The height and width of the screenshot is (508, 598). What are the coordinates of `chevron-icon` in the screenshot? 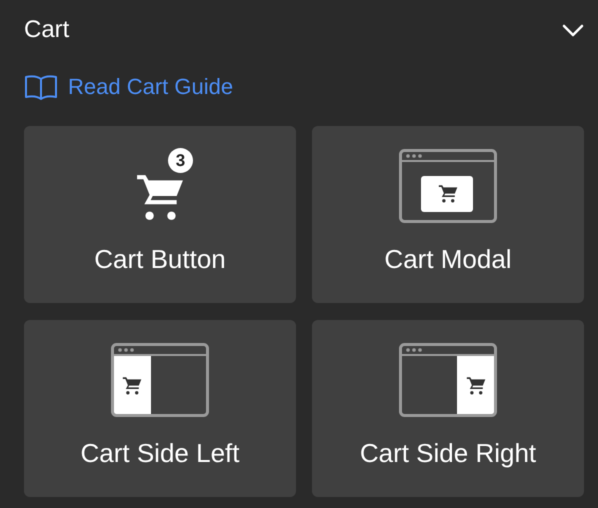 It's located at (573, 30).